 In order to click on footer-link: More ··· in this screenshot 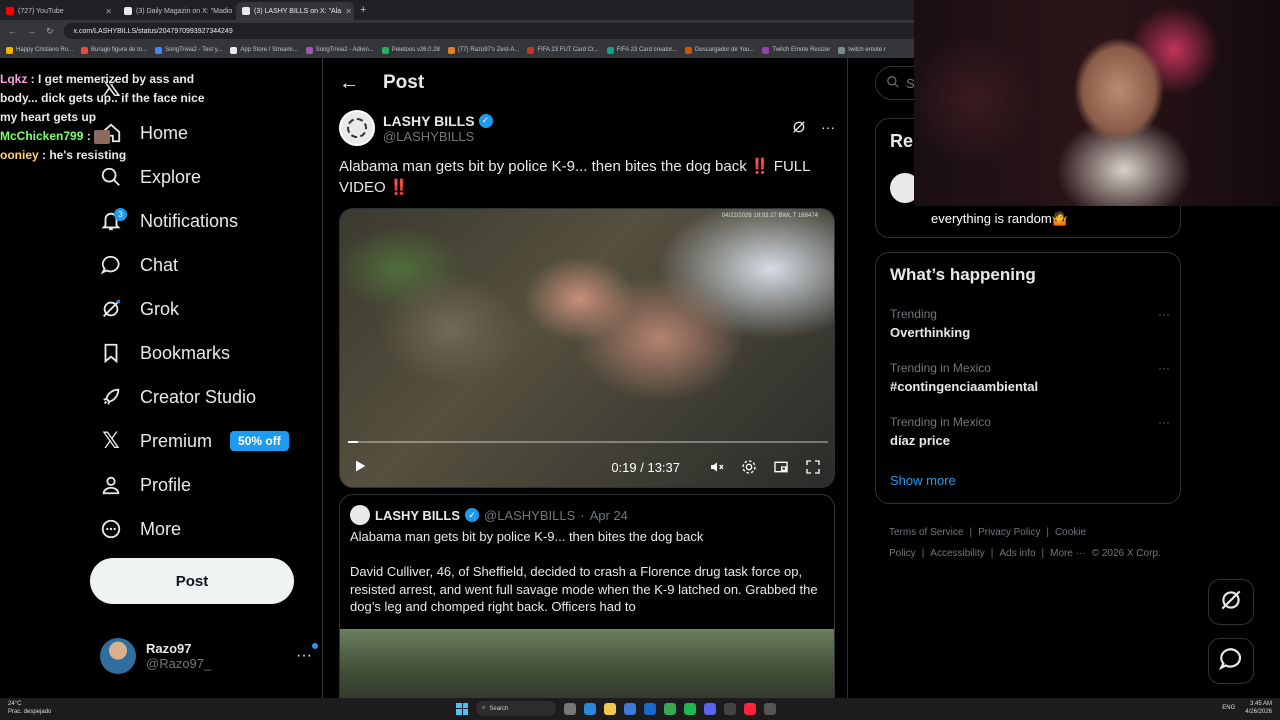, I will do `click(1068, 553)`.